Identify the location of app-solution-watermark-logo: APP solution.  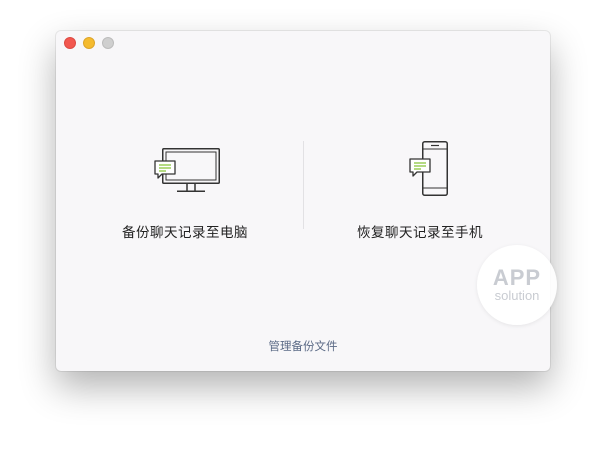
(517, 285).